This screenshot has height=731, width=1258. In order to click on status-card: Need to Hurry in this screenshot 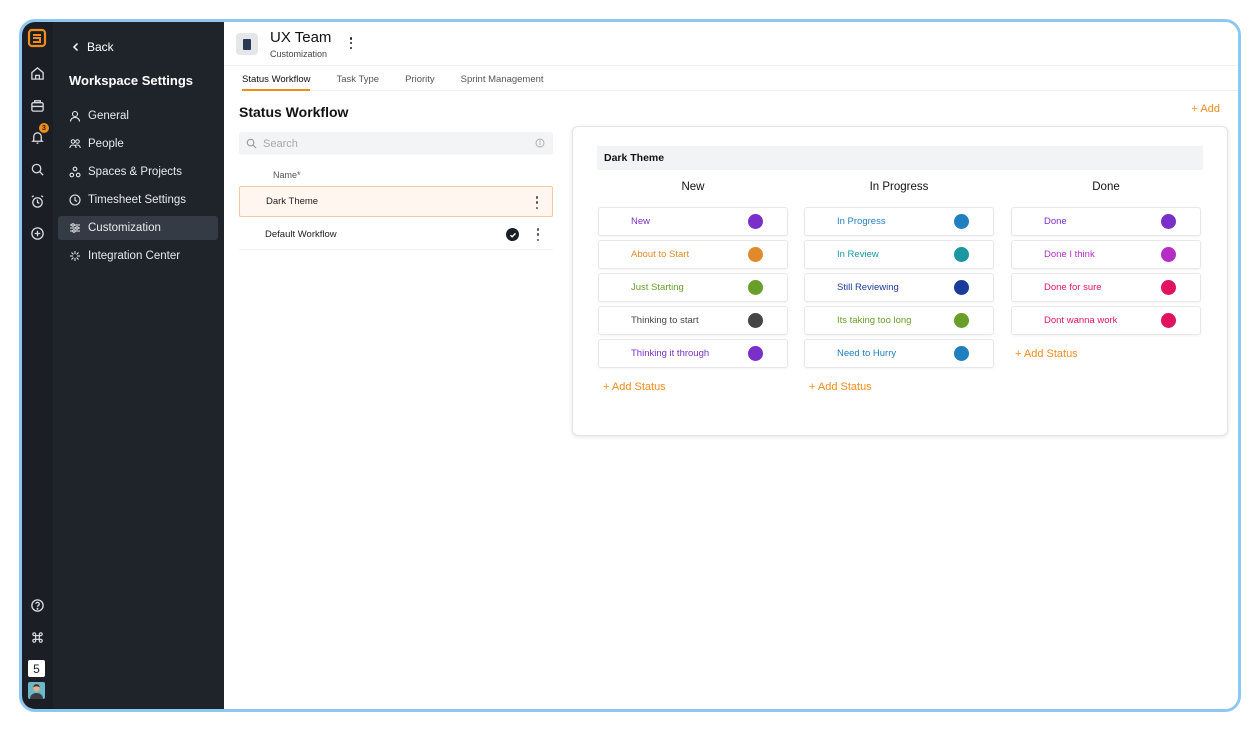, I will do `click(899, 353)`.